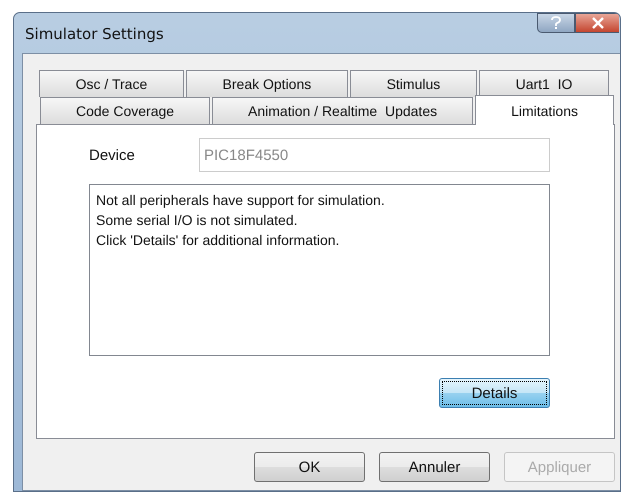 The width and height of the screenshot is (621, 497). Describe the element at coordinates (218, 240) in the screenshot. I see `message-line: Click 'Details' for additional information.` at that location.